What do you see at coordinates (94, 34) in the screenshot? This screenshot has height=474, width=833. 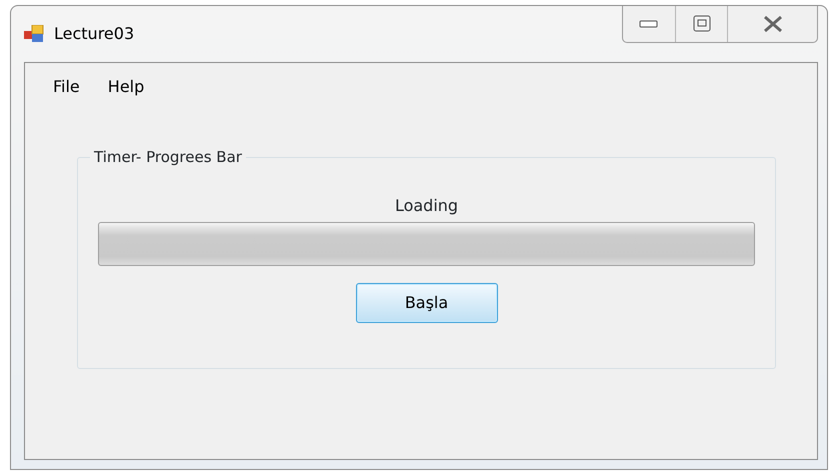 I see `window-title: Lecture03` at bounding box center [94, 34].